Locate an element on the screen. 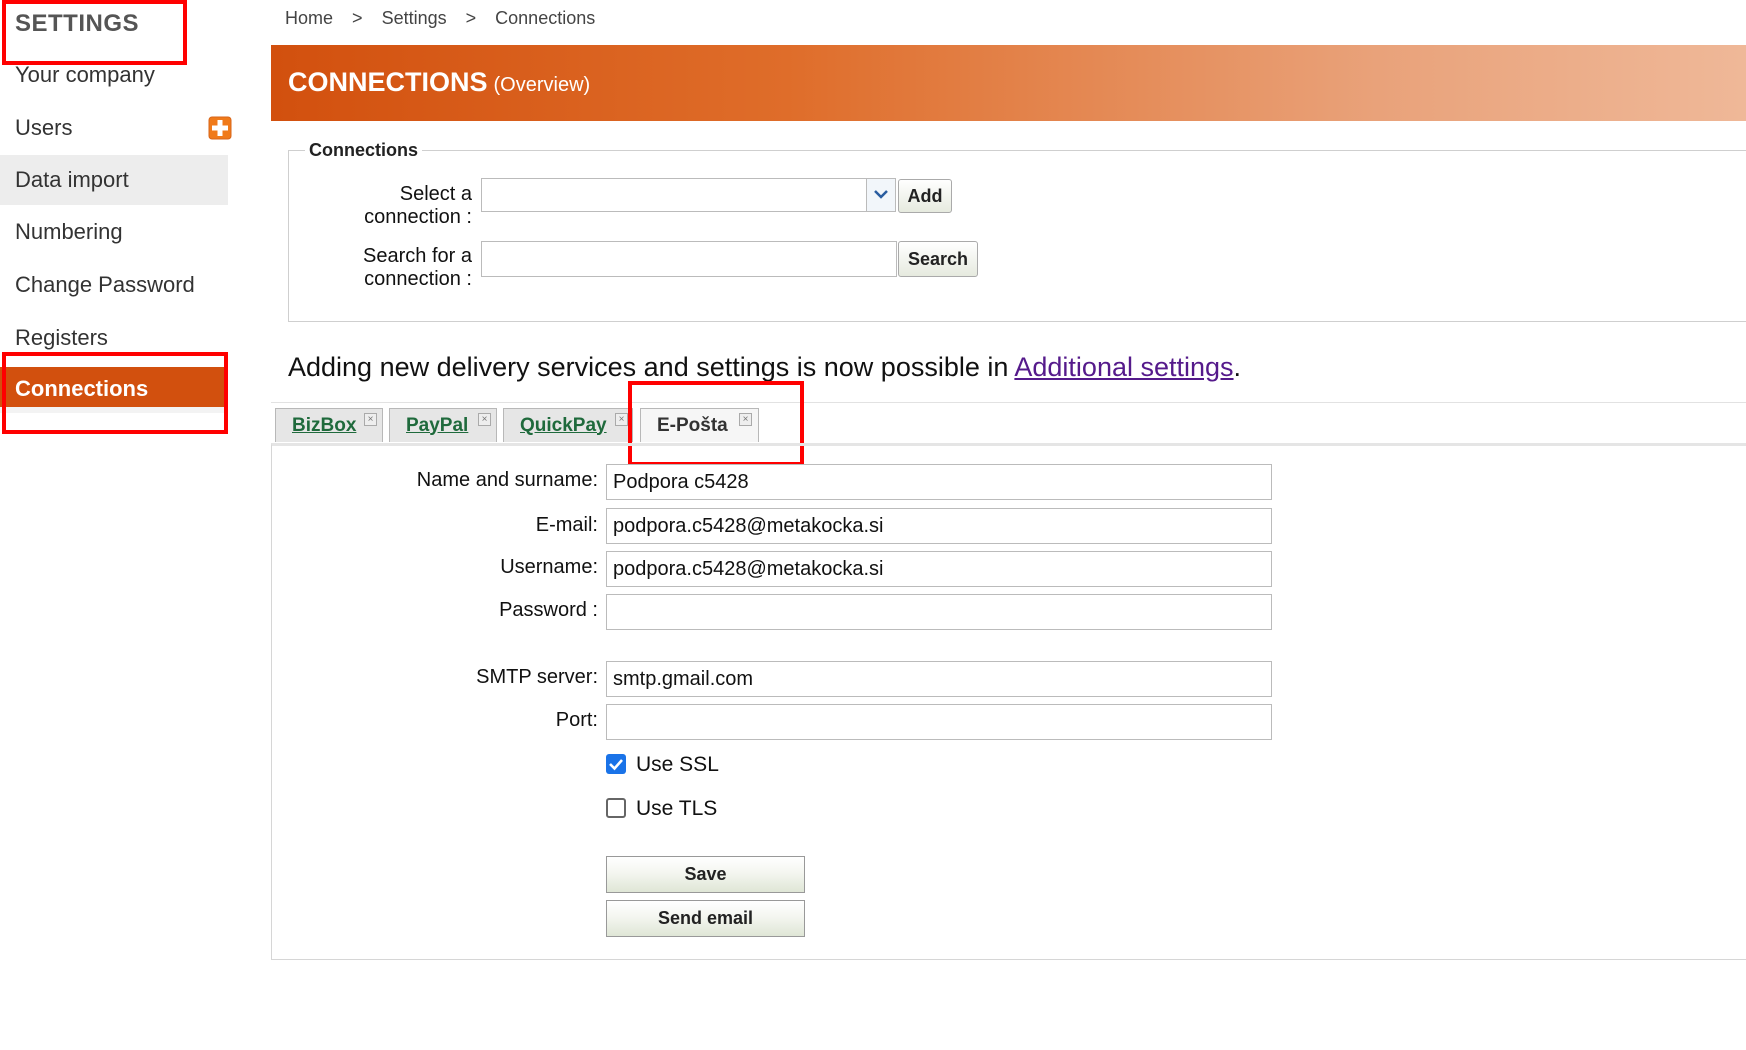 This screenshot has width=1746, height=1050. save-button: Save is located at coordinates (705, 874).